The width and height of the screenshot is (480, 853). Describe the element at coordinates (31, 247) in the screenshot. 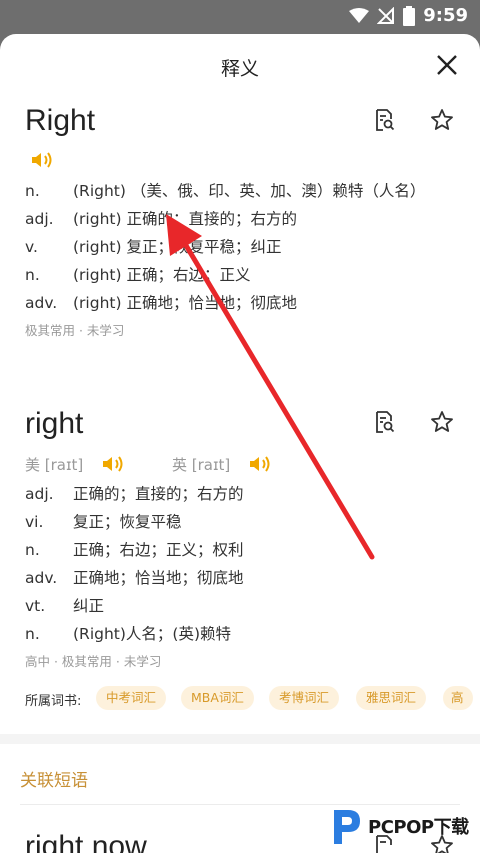

I see `part-of-speech: v.` at that location.